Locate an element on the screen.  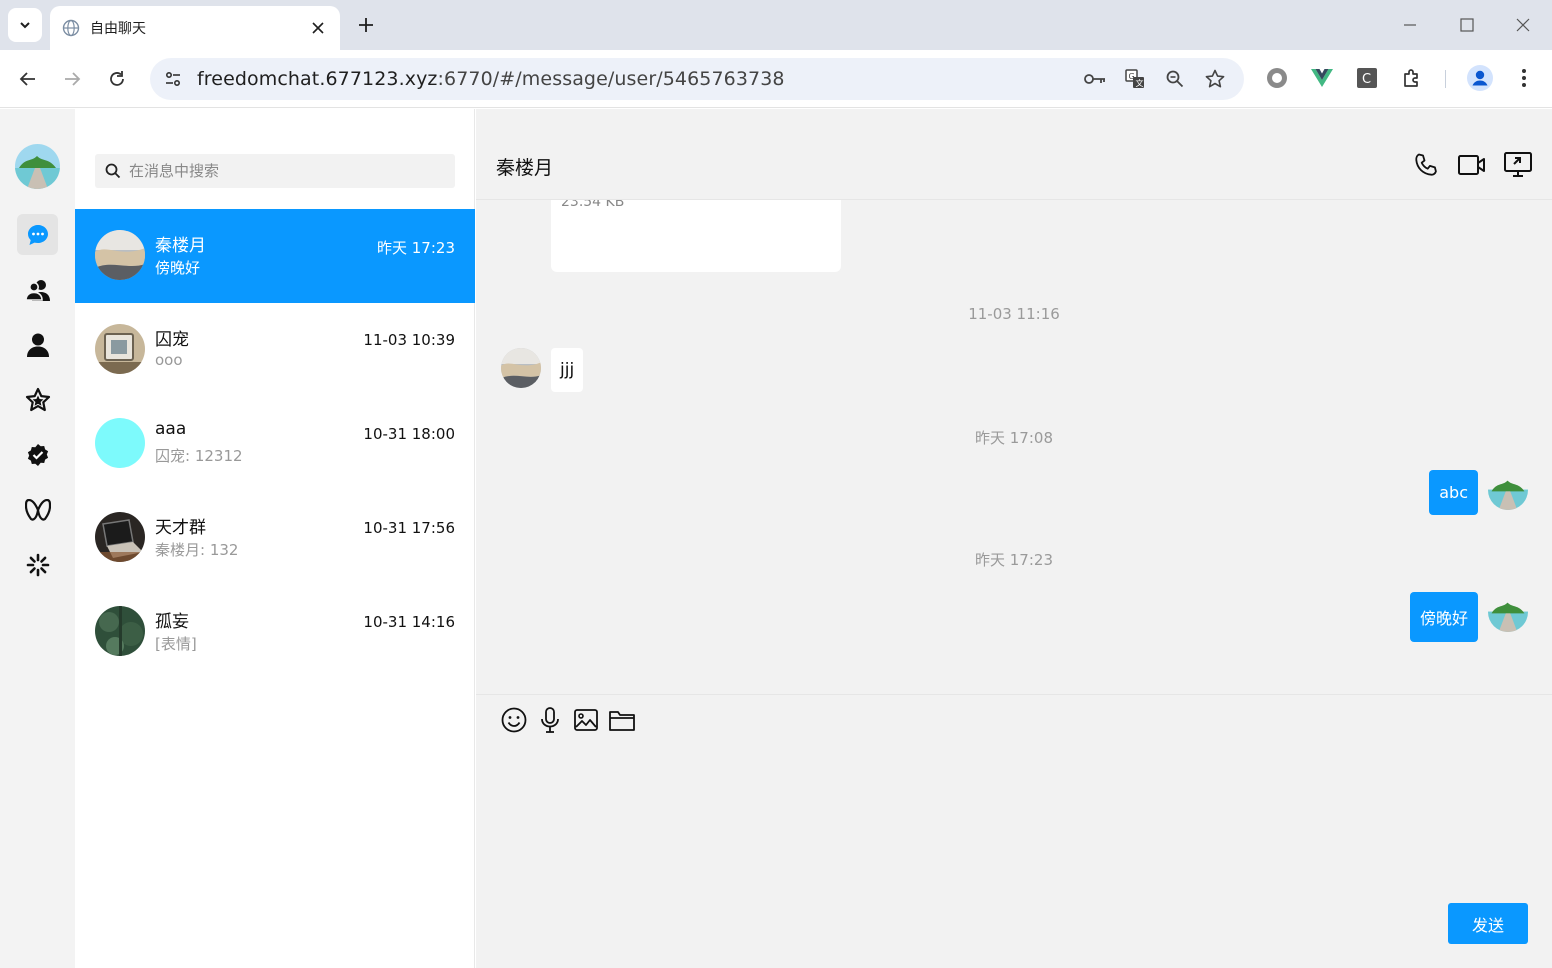
key-icon is located at coordinates (1094, 79).